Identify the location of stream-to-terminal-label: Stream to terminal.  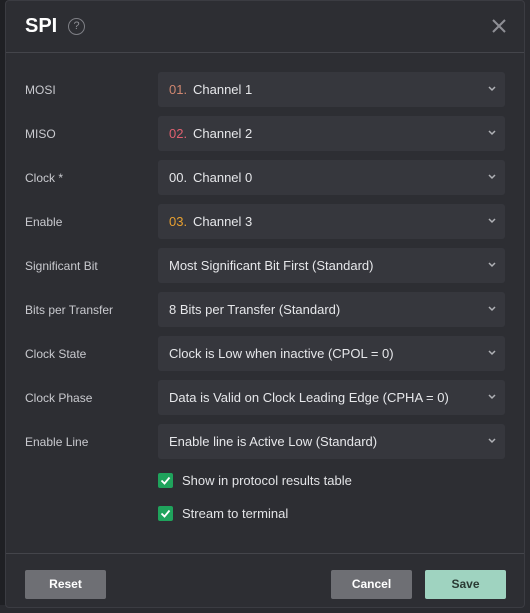
(235, 513).